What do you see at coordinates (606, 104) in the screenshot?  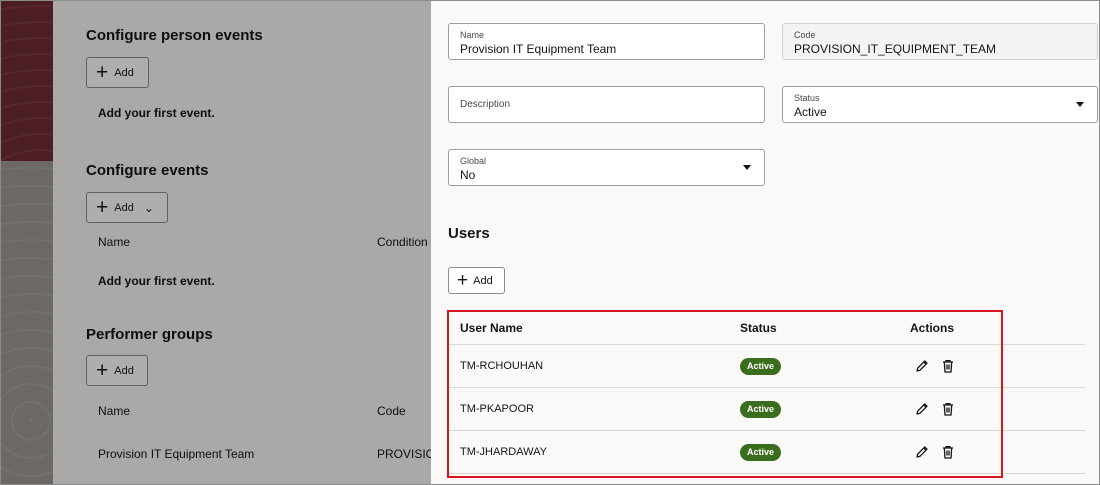 I see `description-field: Description` at bounding box center [606, 104].